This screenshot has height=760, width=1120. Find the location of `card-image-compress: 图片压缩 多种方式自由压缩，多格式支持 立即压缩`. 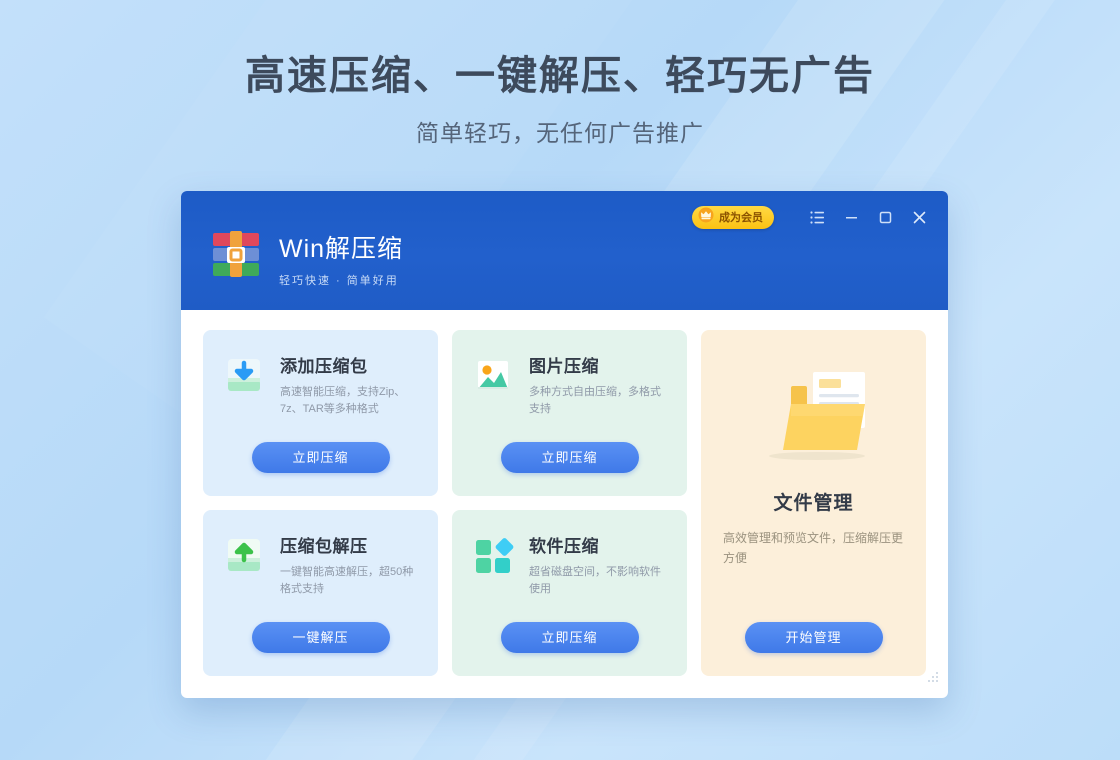

card-image-compress: 图片压缩 多种方式自由压缩，多格式支持 立即压缩 is located at coordinates (569, 413).